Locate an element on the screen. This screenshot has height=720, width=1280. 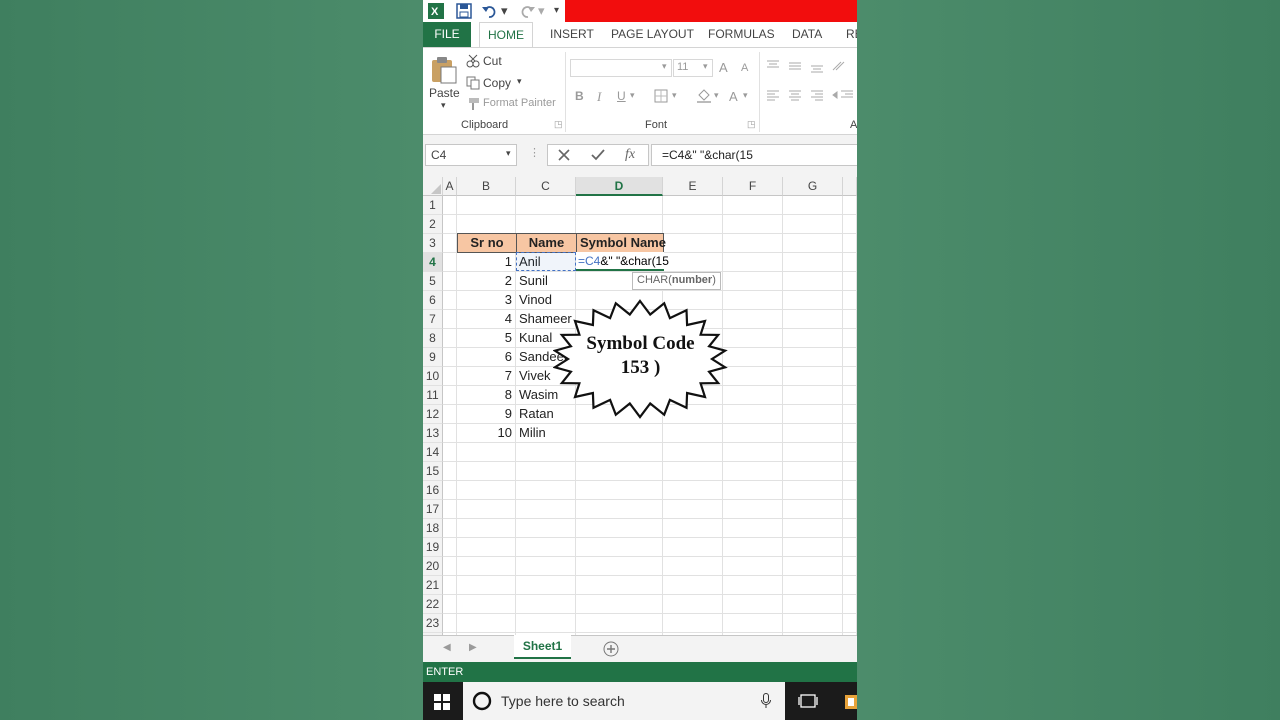
row-header: 2 is located at coordinates (433, 224).